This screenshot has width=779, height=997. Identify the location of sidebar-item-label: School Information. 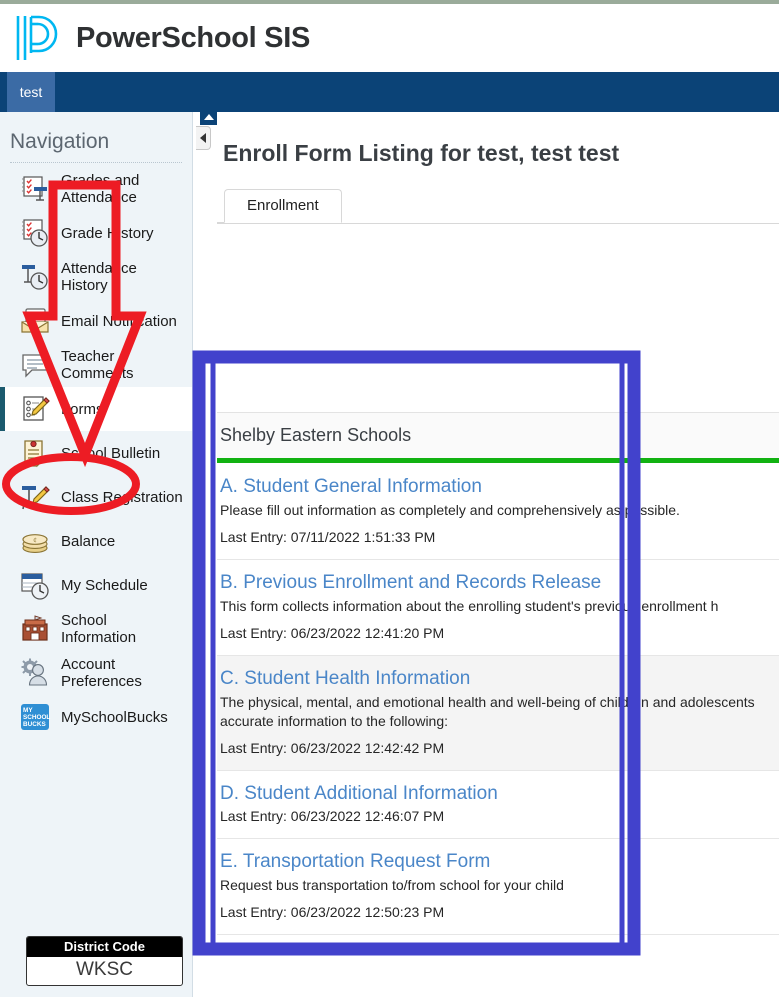
(99, 629).